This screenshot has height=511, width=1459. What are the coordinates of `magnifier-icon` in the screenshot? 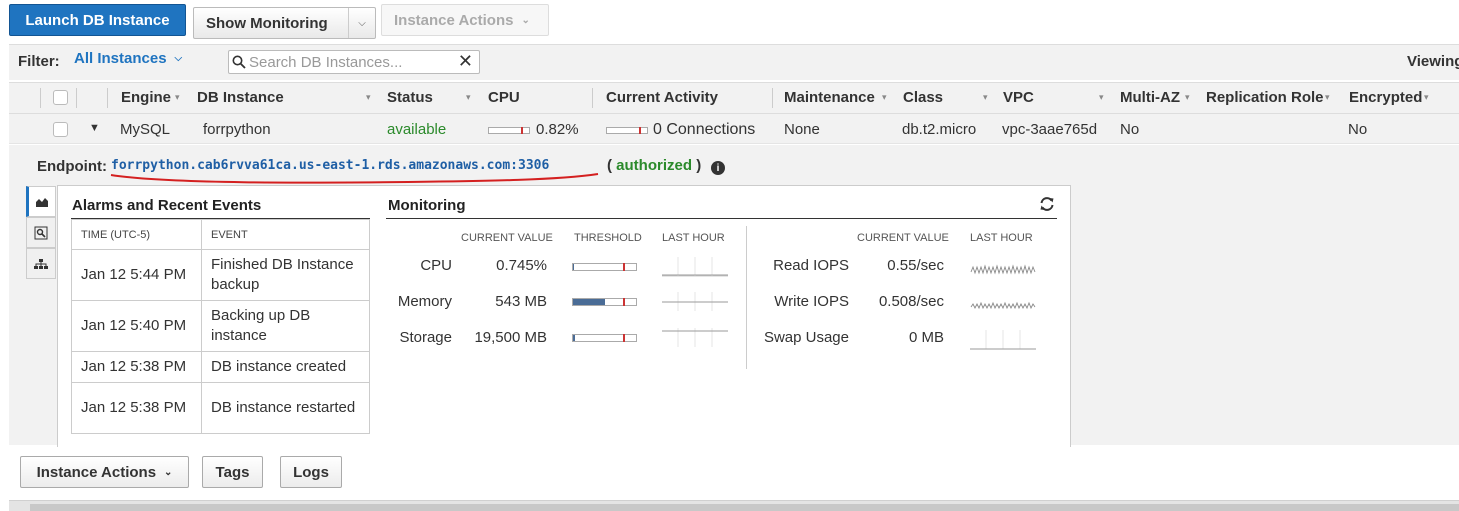 It's located at (41, 232).